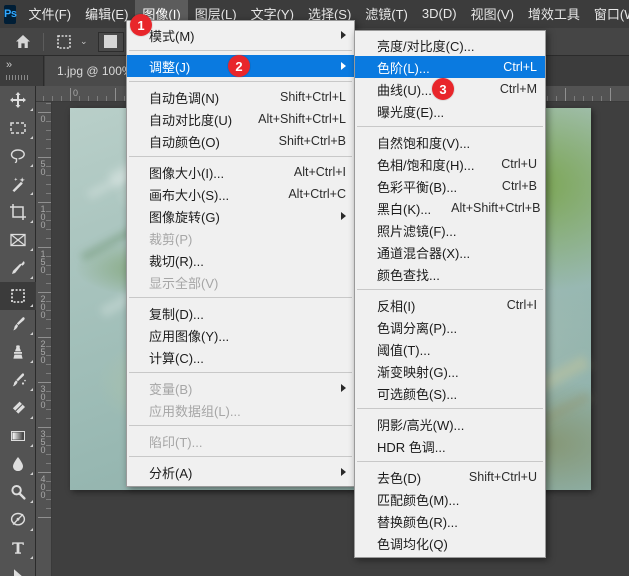 The height and width of the screenshot is (576, 629). What do you see at coordinates (18, 380) in the screenshot?
I see `history-brush-tool` at bounding box center [18, 380].